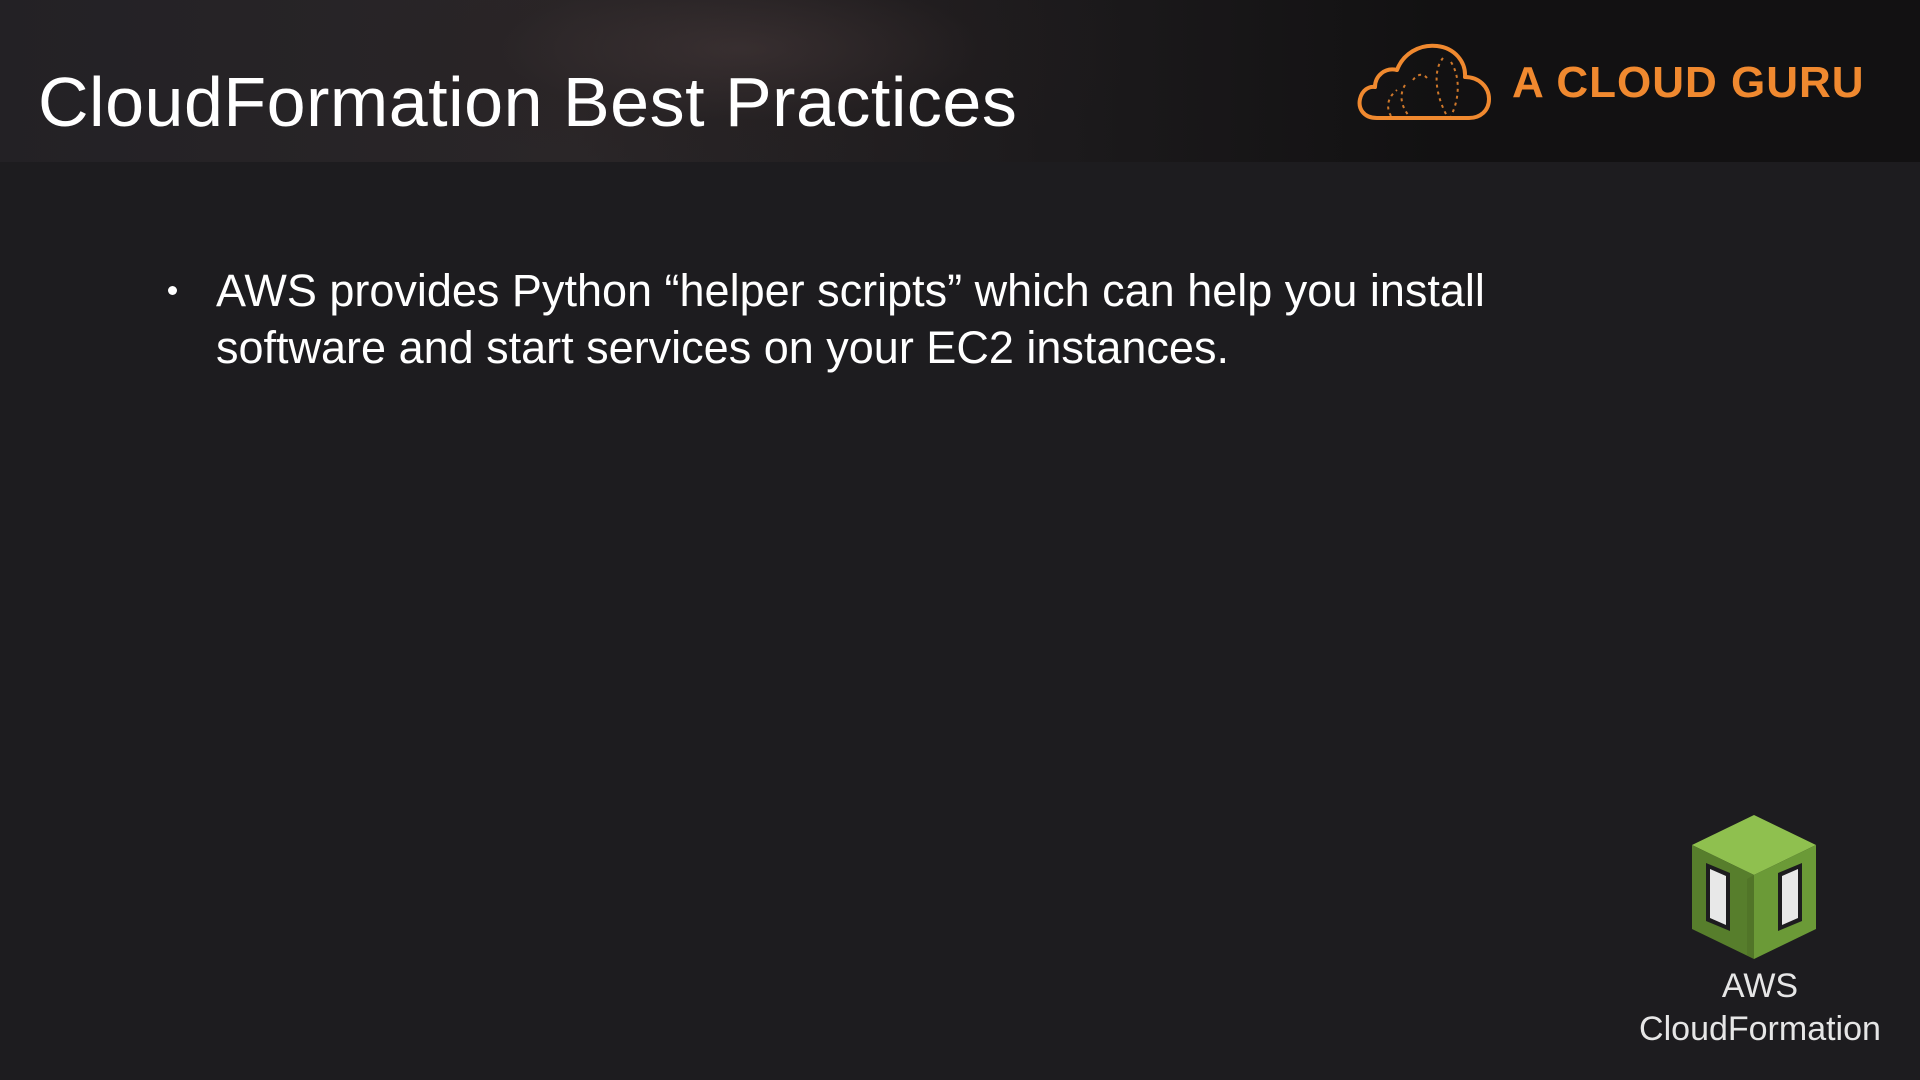 The image size is (1920, 1080). I want to click on bullet-point-icon, so click(172, 290).